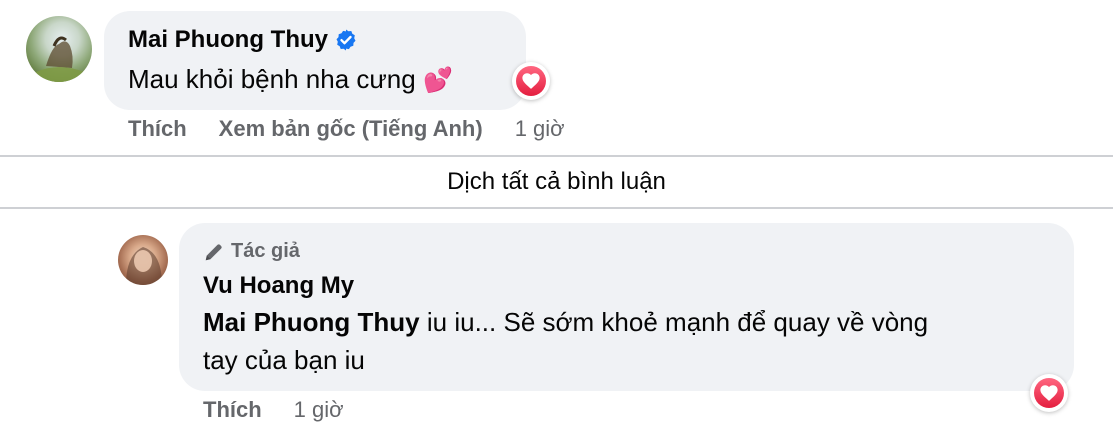  What do you see at coordinates (265, 251) in the screenshot?
I see `author-badge-label: Tác giả` at bounding box center [265, 251].